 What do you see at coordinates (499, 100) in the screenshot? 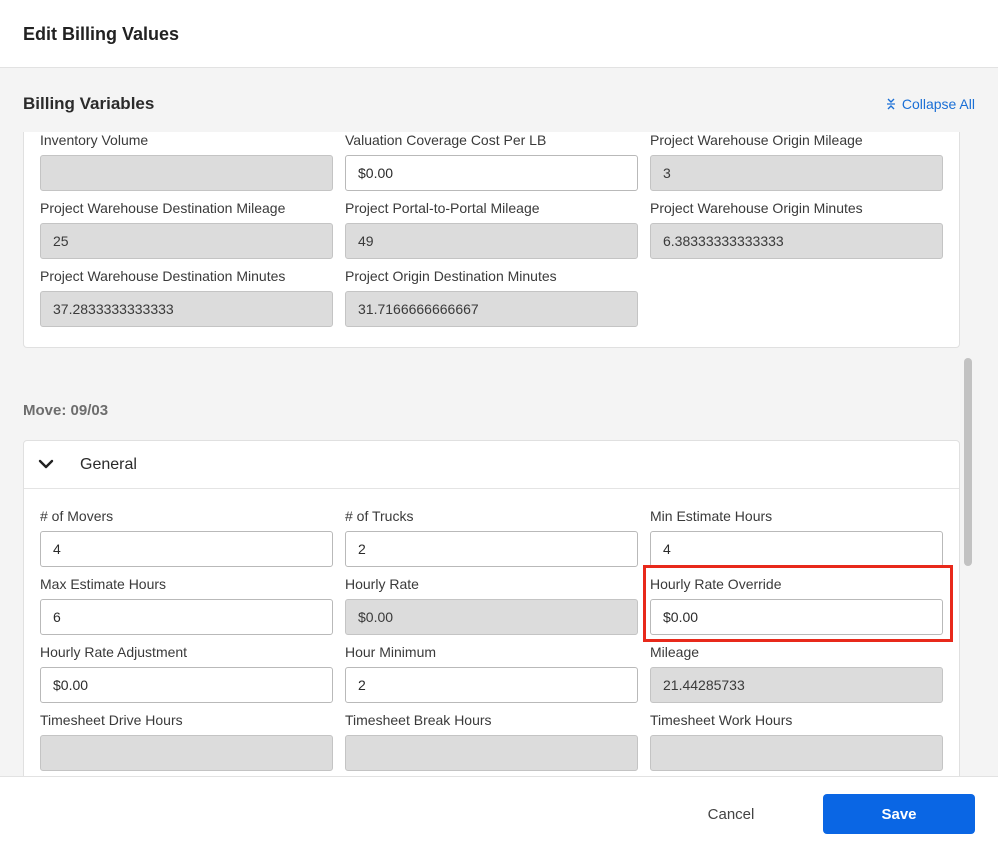
I see `billing-variables-header: Billing Variables Collapse All` at bounding box center [499, 100].